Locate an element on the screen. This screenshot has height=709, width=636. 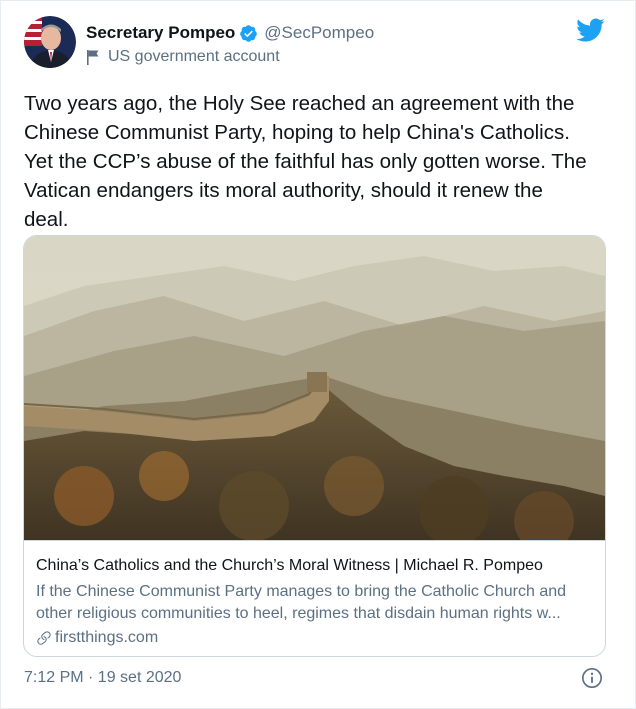
twitter-bird-icon is located at coordinates (590, 30).